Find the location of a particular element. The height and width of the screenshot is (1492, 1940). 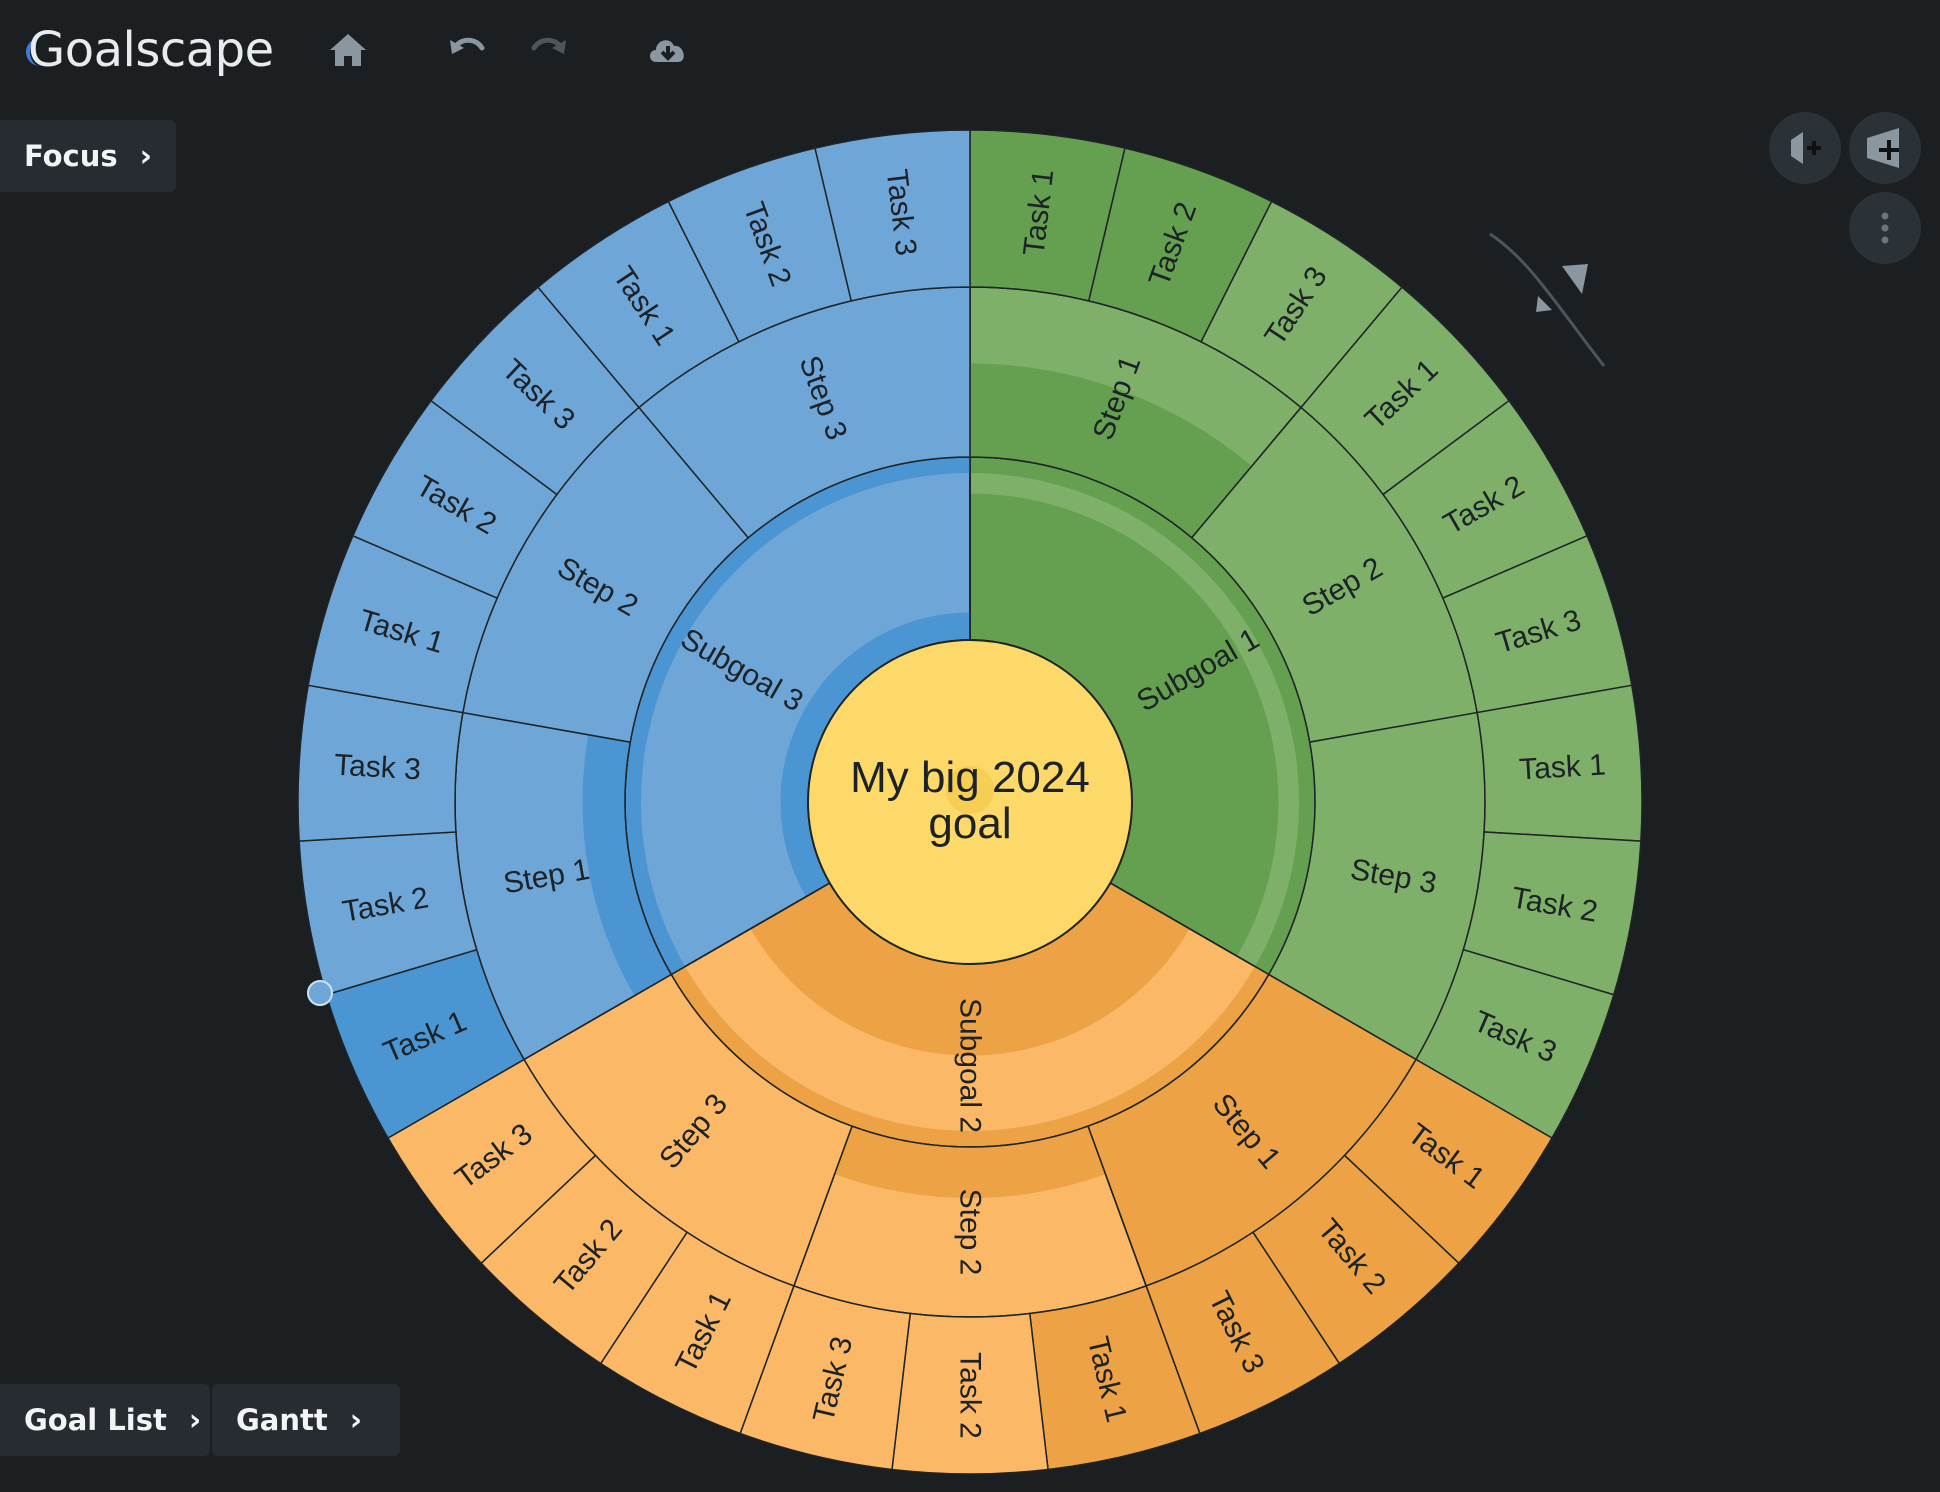

selection-handle is located at coordinates (320, 993).